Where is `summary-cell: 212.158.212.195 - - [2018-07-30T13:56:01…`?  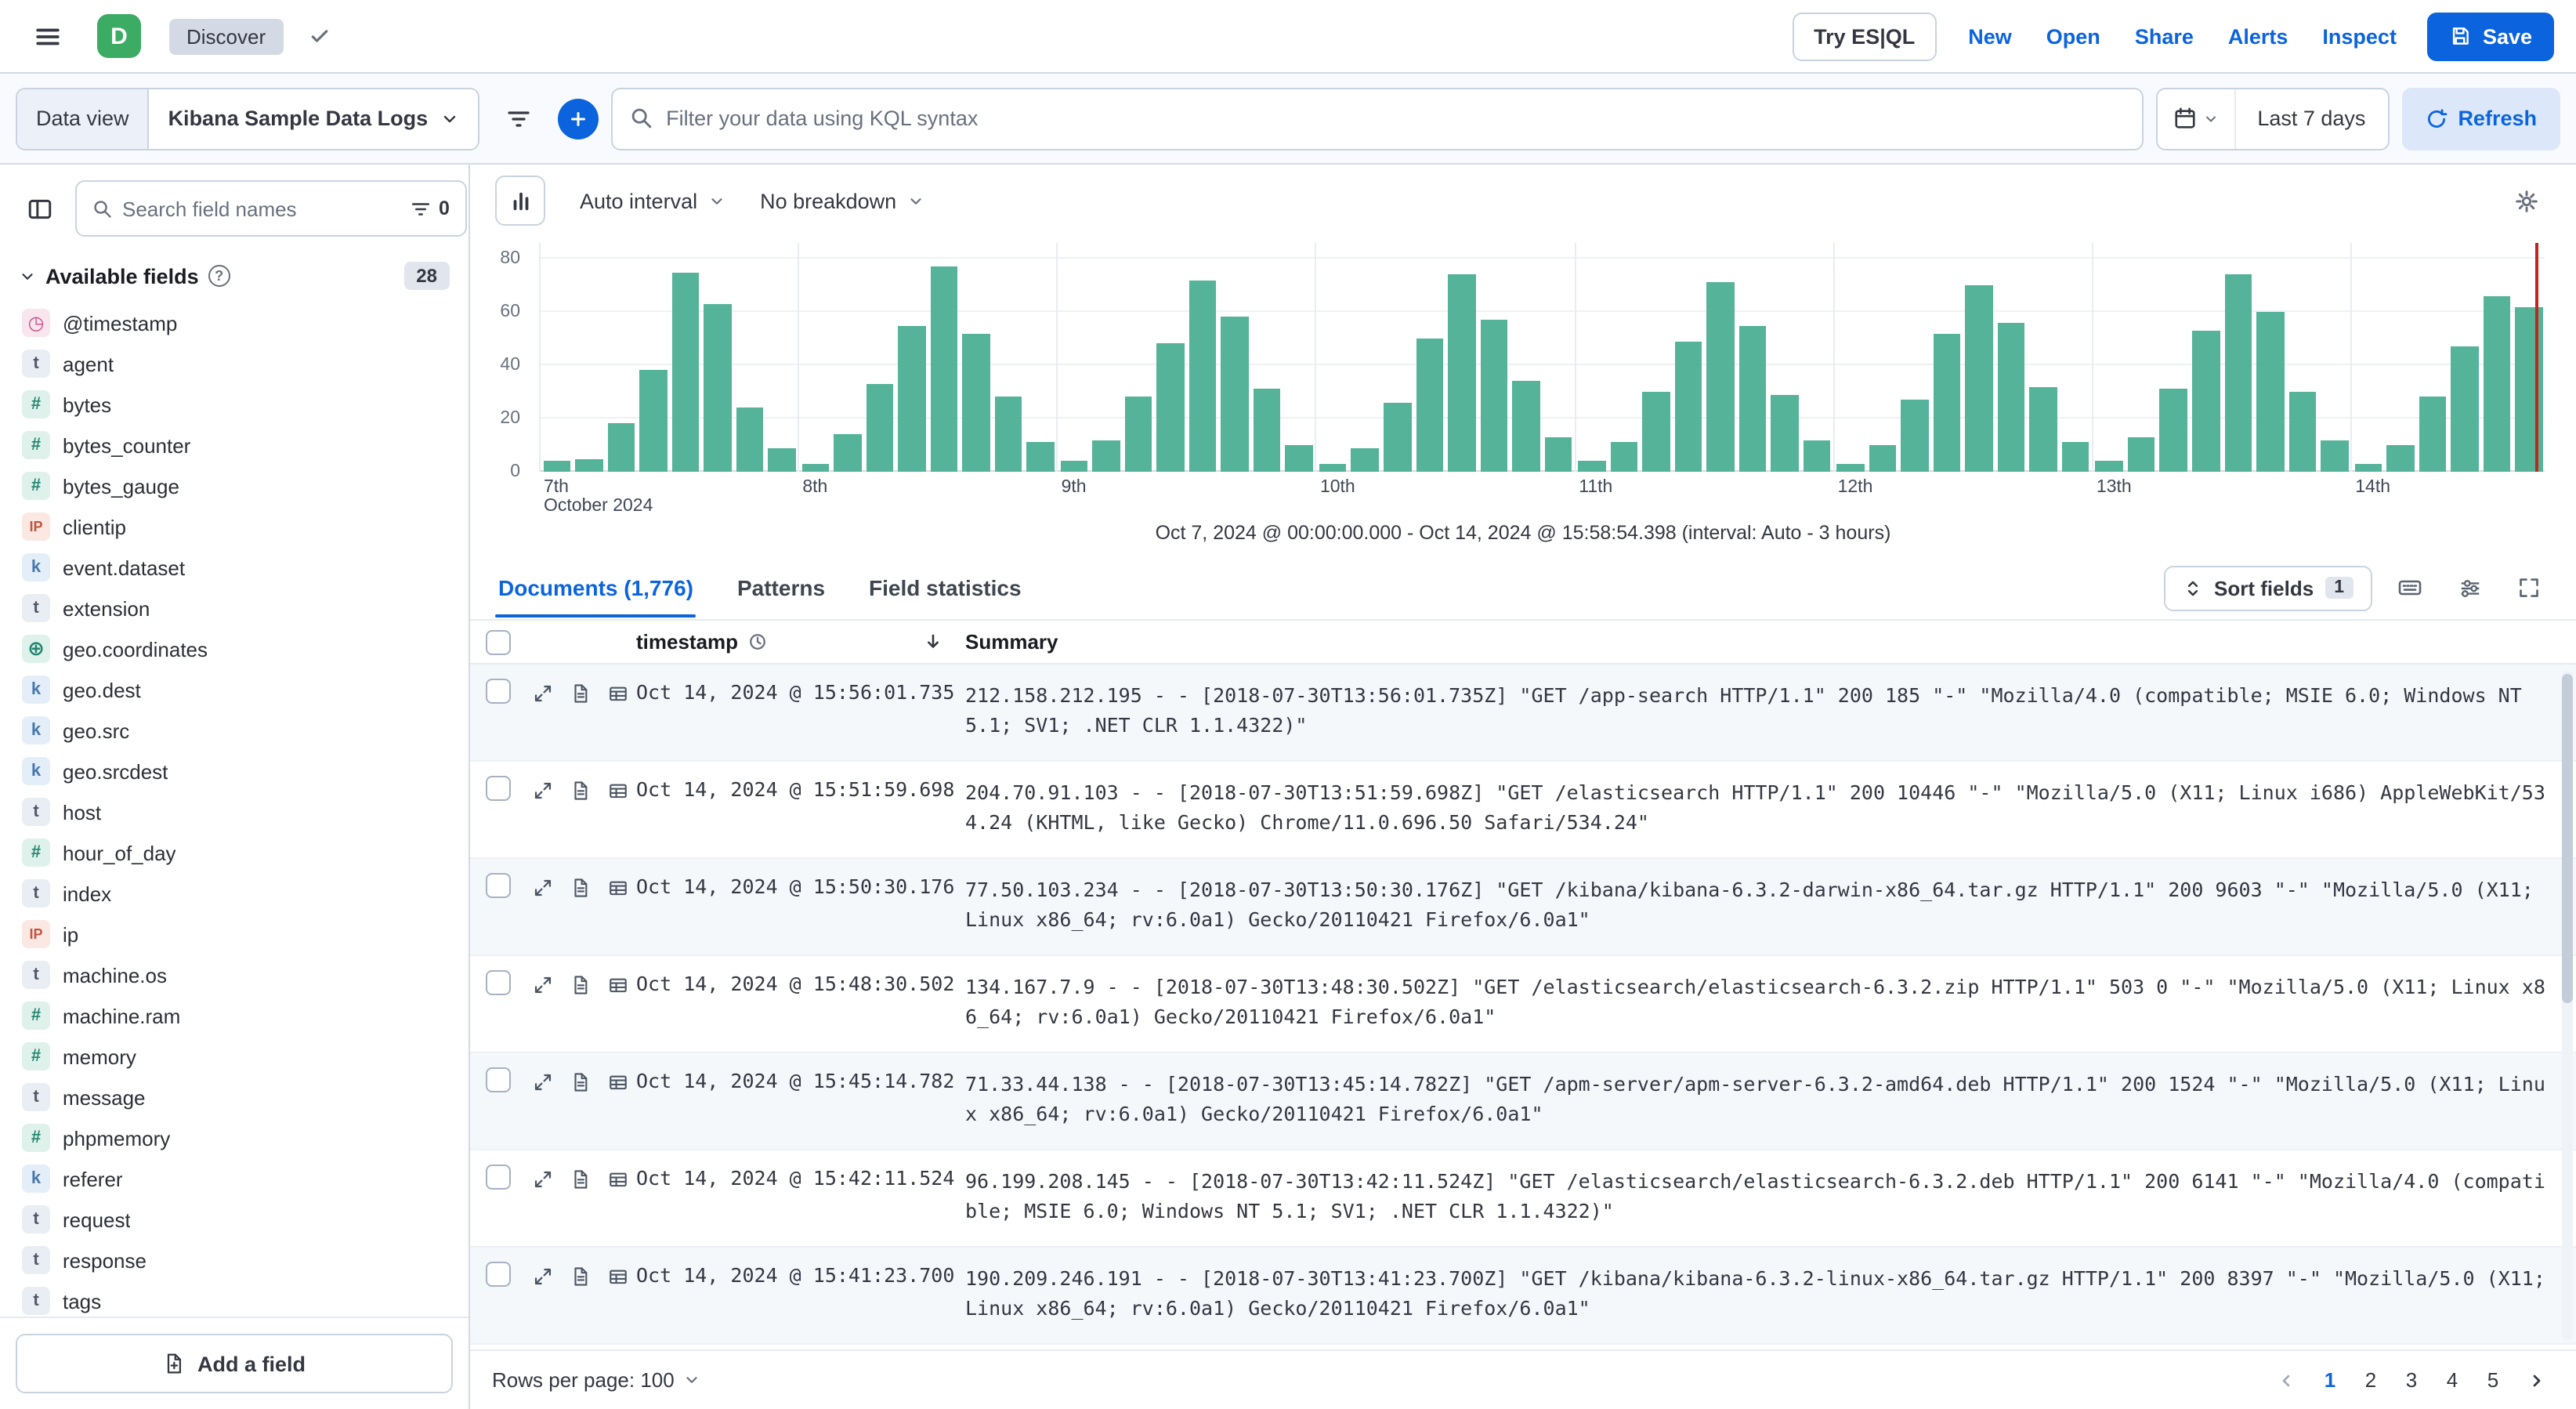 summary-cell: 212.158.212.195 - - [2018-07-30T13:56:01… is located at coordinates (1771, 702).